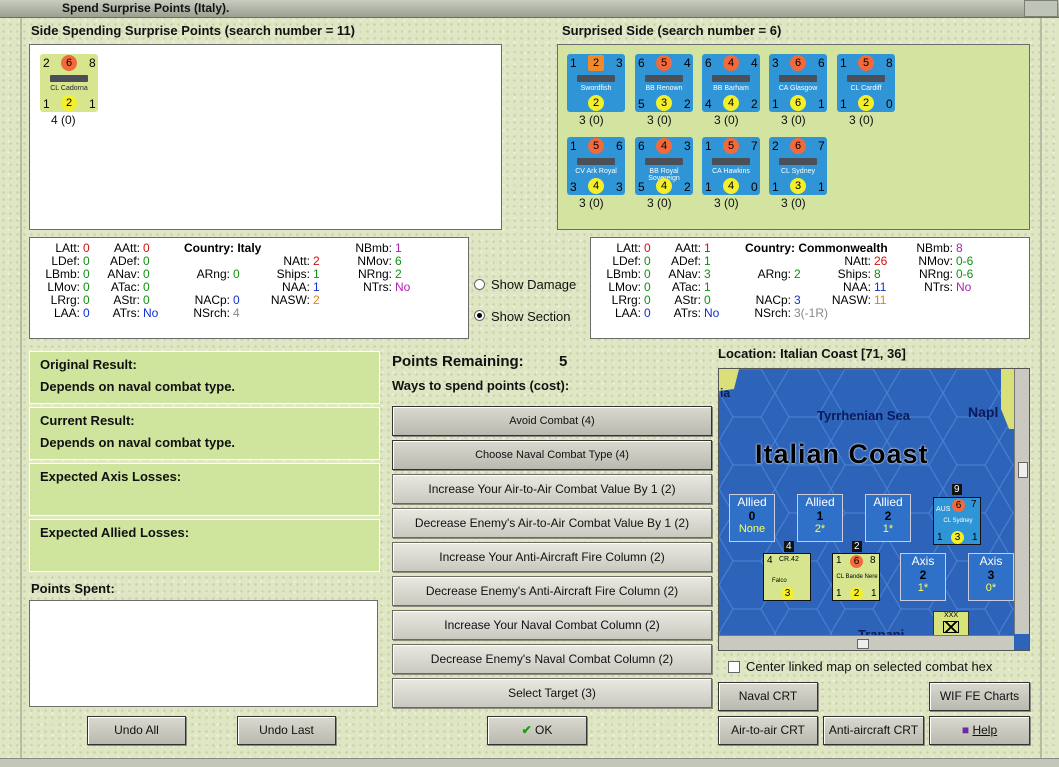 This screenshot has height=767, width=1059. What do you see at coordinates (236, 313) in the screenshot?
I see `stat-value: 4` at bounding box center [236, 313].